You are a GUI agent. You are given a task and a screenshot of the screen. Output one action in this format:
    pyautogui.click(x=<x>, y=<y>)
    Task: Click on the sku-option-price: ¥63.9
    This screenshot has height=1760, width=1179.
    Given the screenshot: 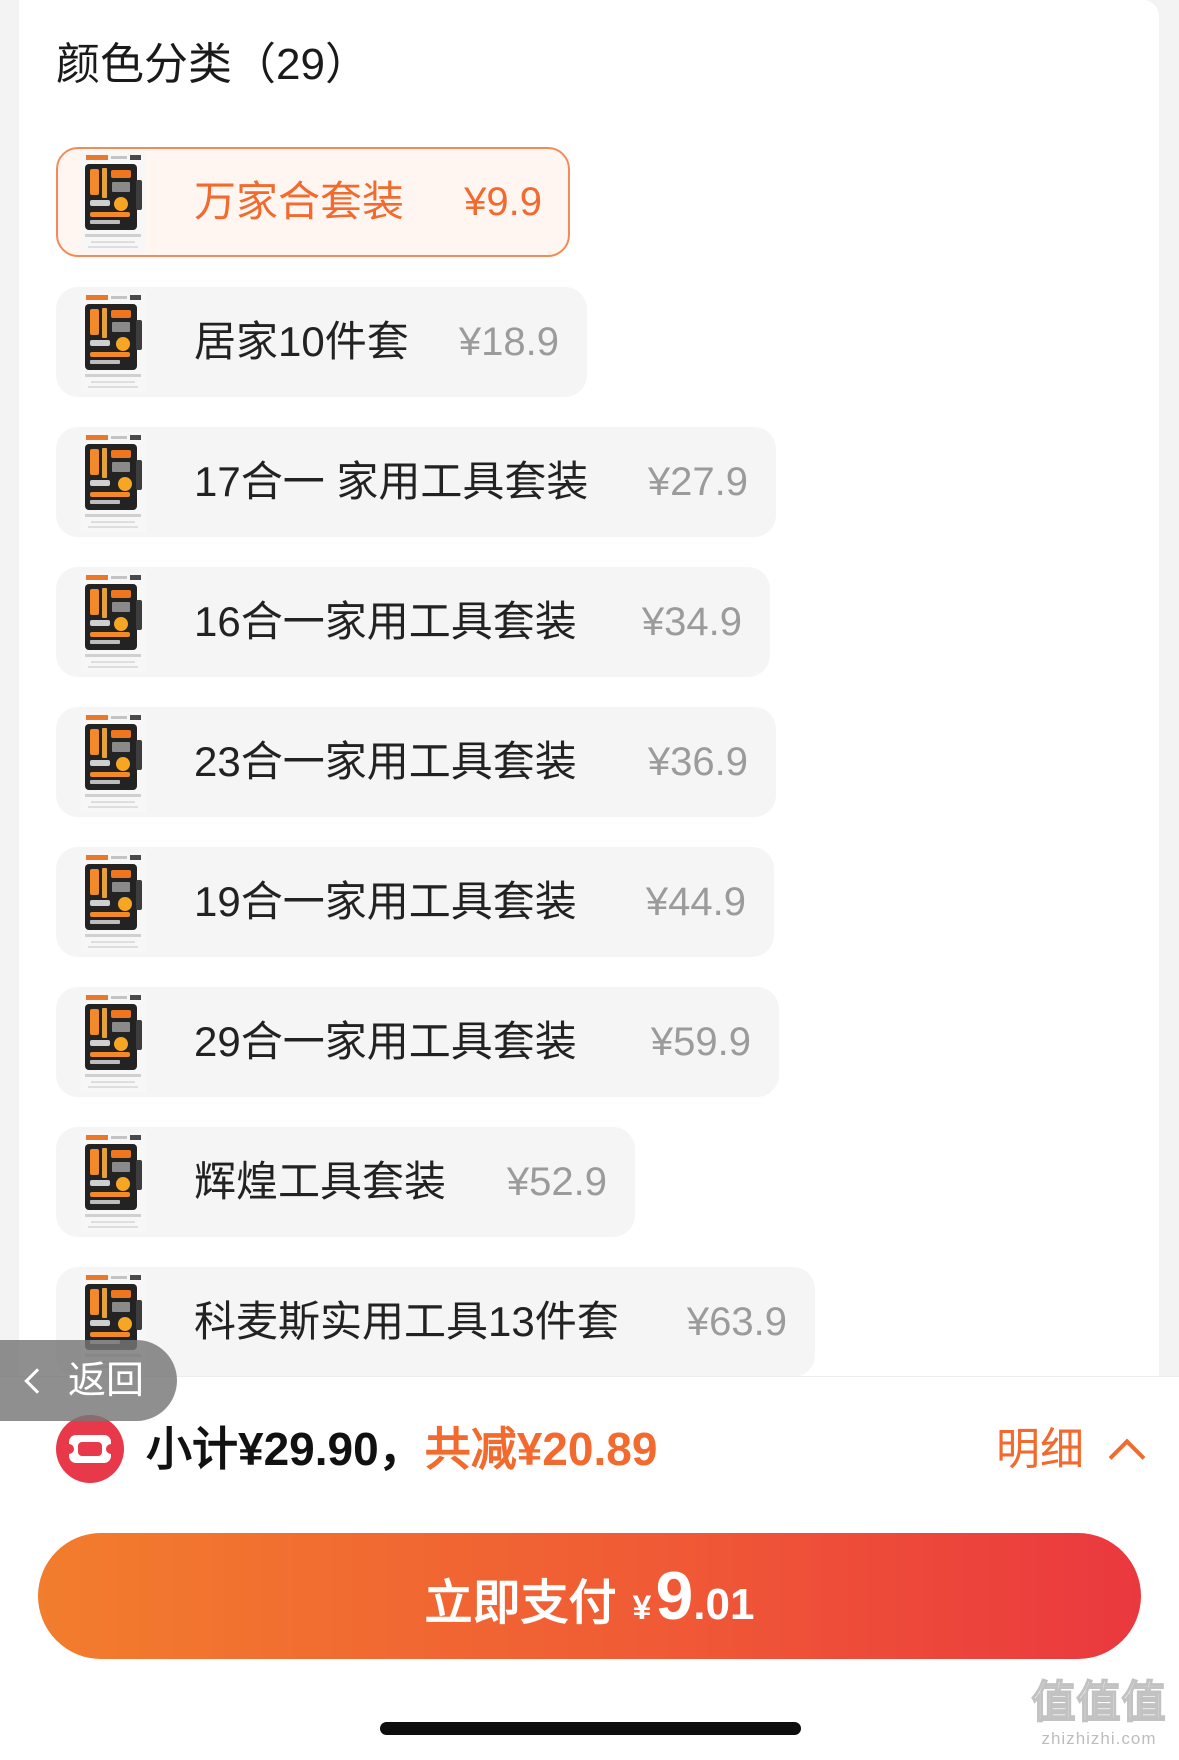 What is the action you would take?
    pyautogui.click(x=736, y=1322)
    